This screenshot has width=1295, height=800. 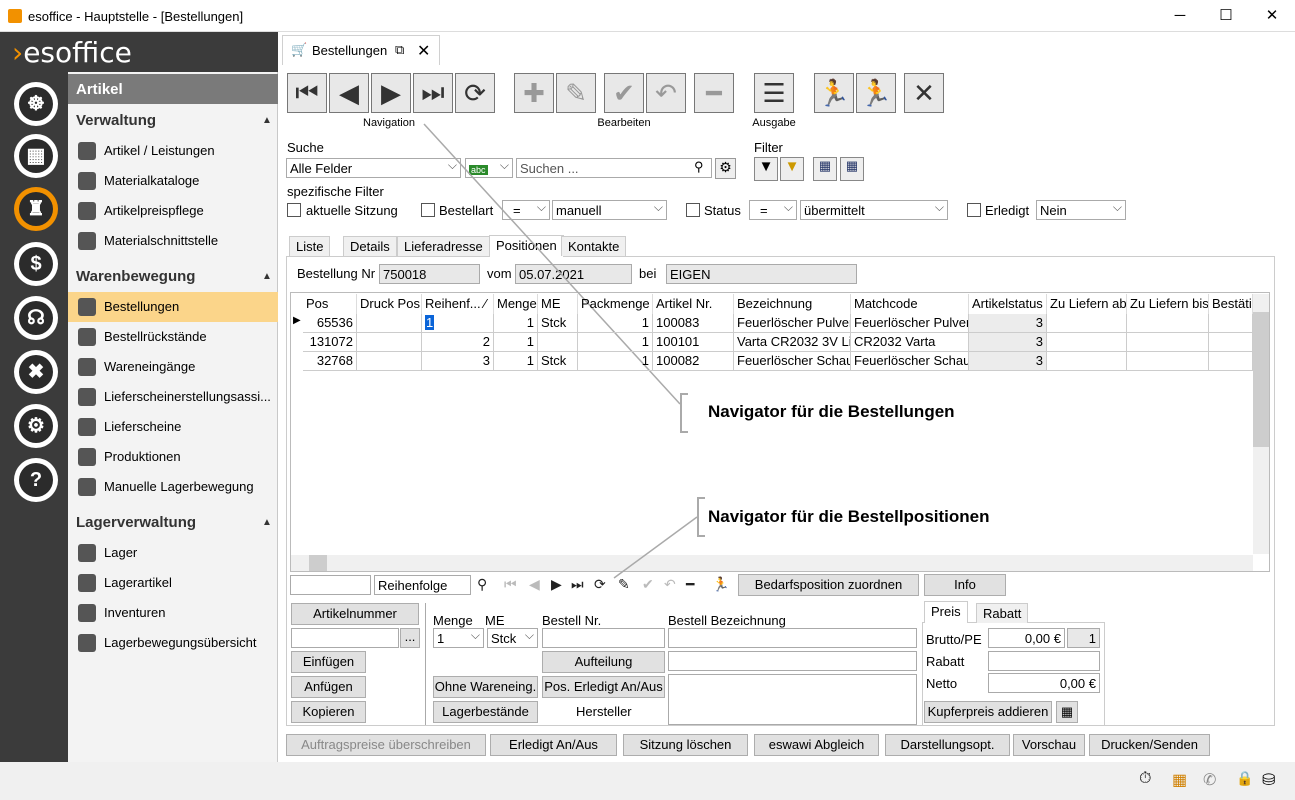 I want to click on artikelnummer-button: Artikelnummer, so click(x=355, y=614).